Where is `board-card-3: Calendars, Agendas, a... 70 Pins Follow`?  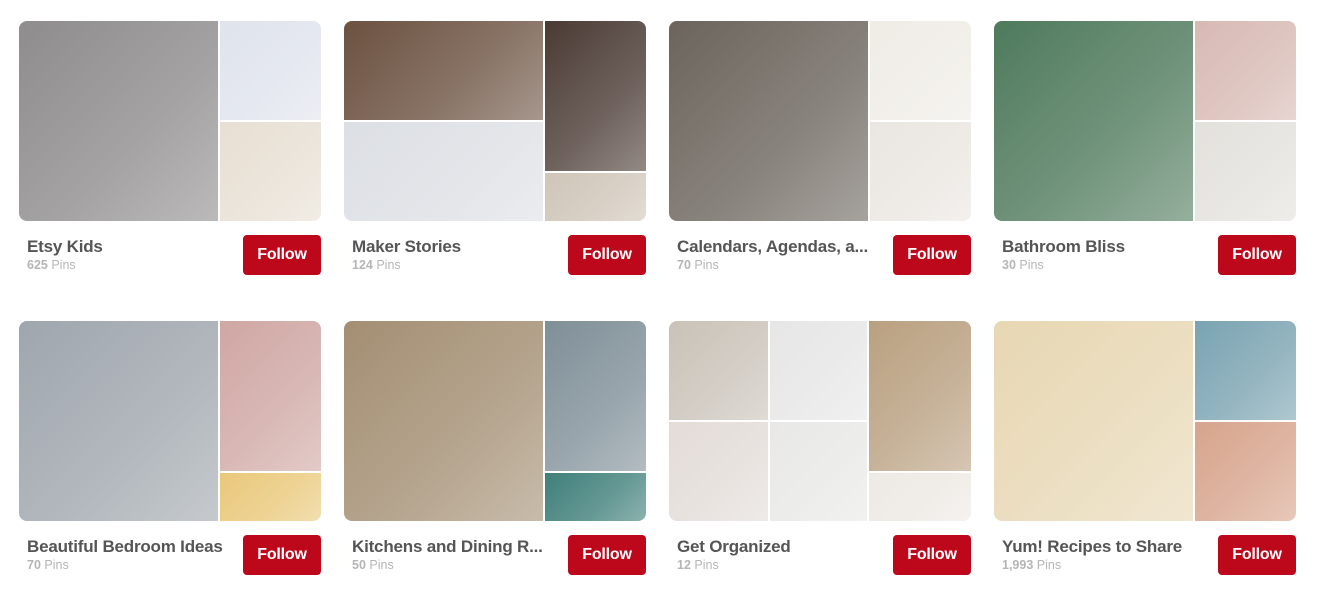 board-card-3: Calendars, Agendas, a... 70 Pins Follow is located at coordinates (820, 151).